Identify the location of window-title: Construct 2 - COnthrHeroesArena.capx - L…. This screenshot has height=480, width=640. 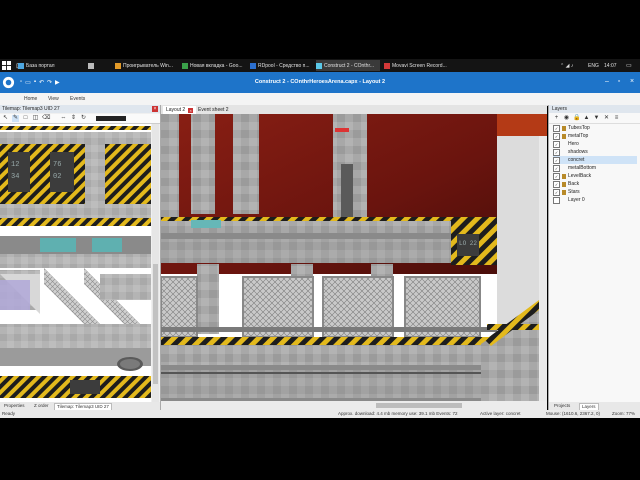
(320, 82).